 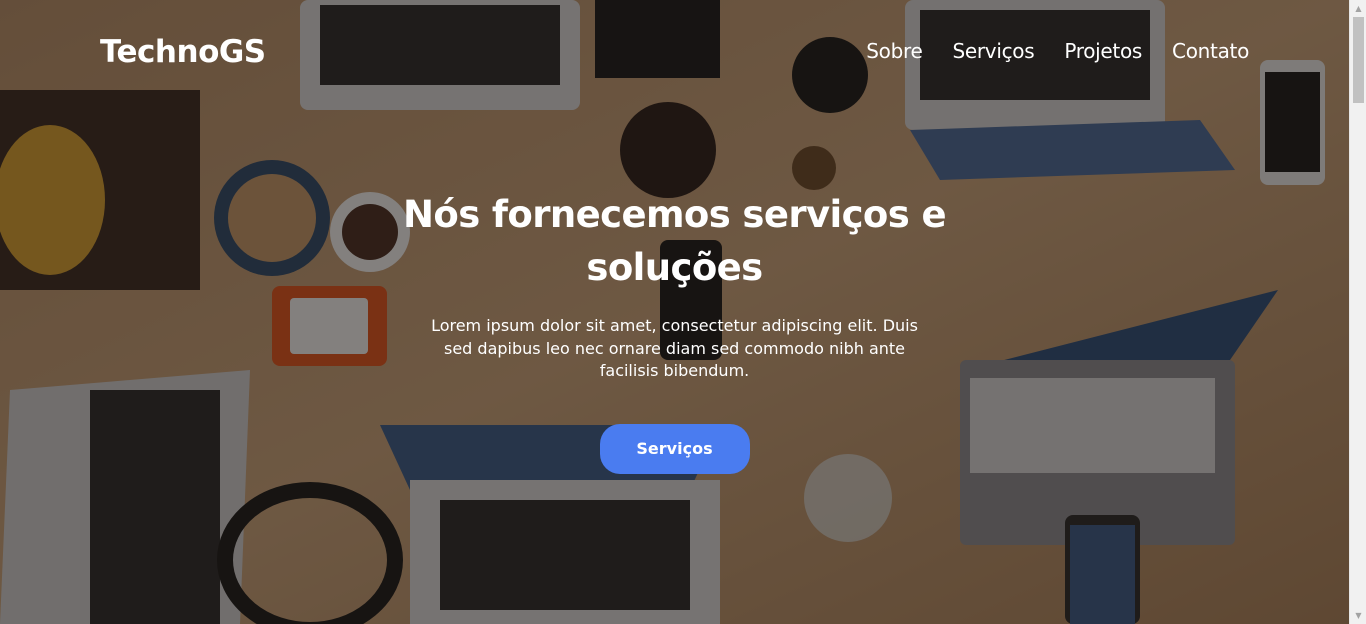 I want to click on scroll-down-arrow-icon: ▼, so click(x=1358, y=615).